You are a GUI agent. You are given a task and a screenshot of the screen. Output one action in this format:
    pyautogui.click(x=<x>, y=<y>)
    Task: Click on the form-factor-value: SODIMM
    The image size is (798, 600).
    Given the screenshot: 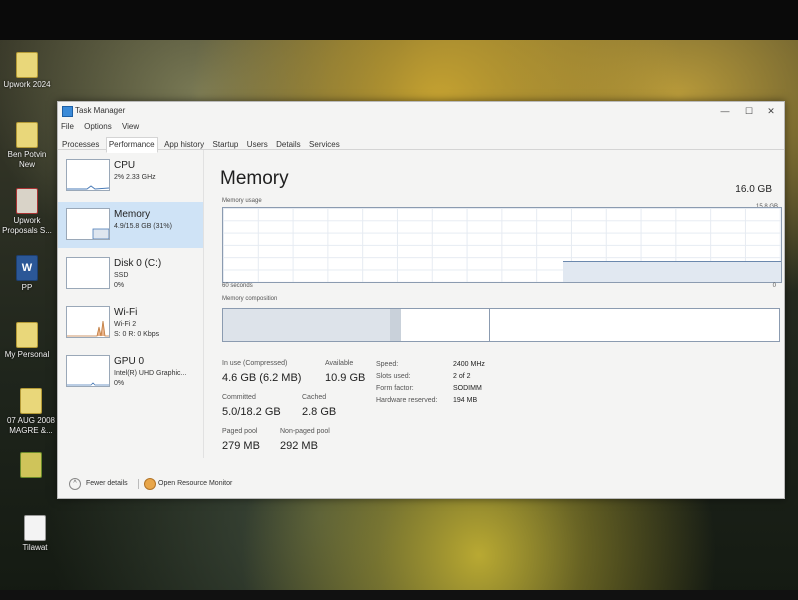 What is the action you would take?
    pyautogui.click(x=467, y=388)
    